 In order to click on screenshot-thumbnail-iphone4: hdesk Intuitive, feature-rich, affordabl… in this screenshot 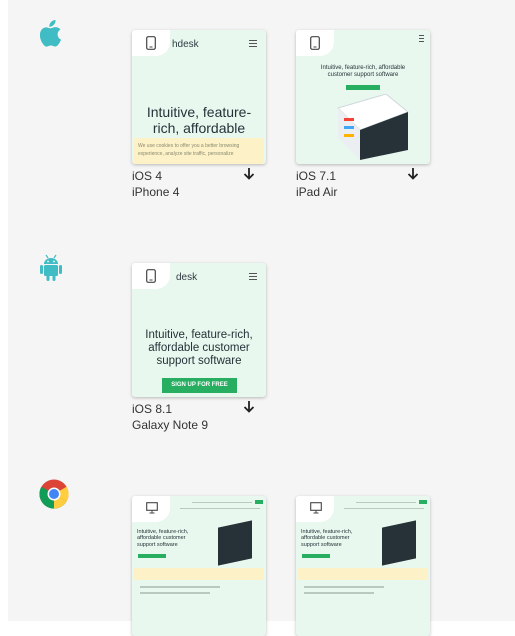, I will do `click(199, 97)`.